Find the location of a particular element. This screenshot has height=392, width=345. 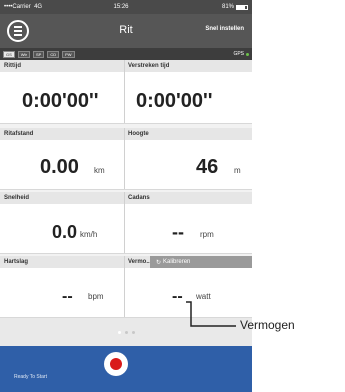

callout-line is located at coordinates (211, 314).